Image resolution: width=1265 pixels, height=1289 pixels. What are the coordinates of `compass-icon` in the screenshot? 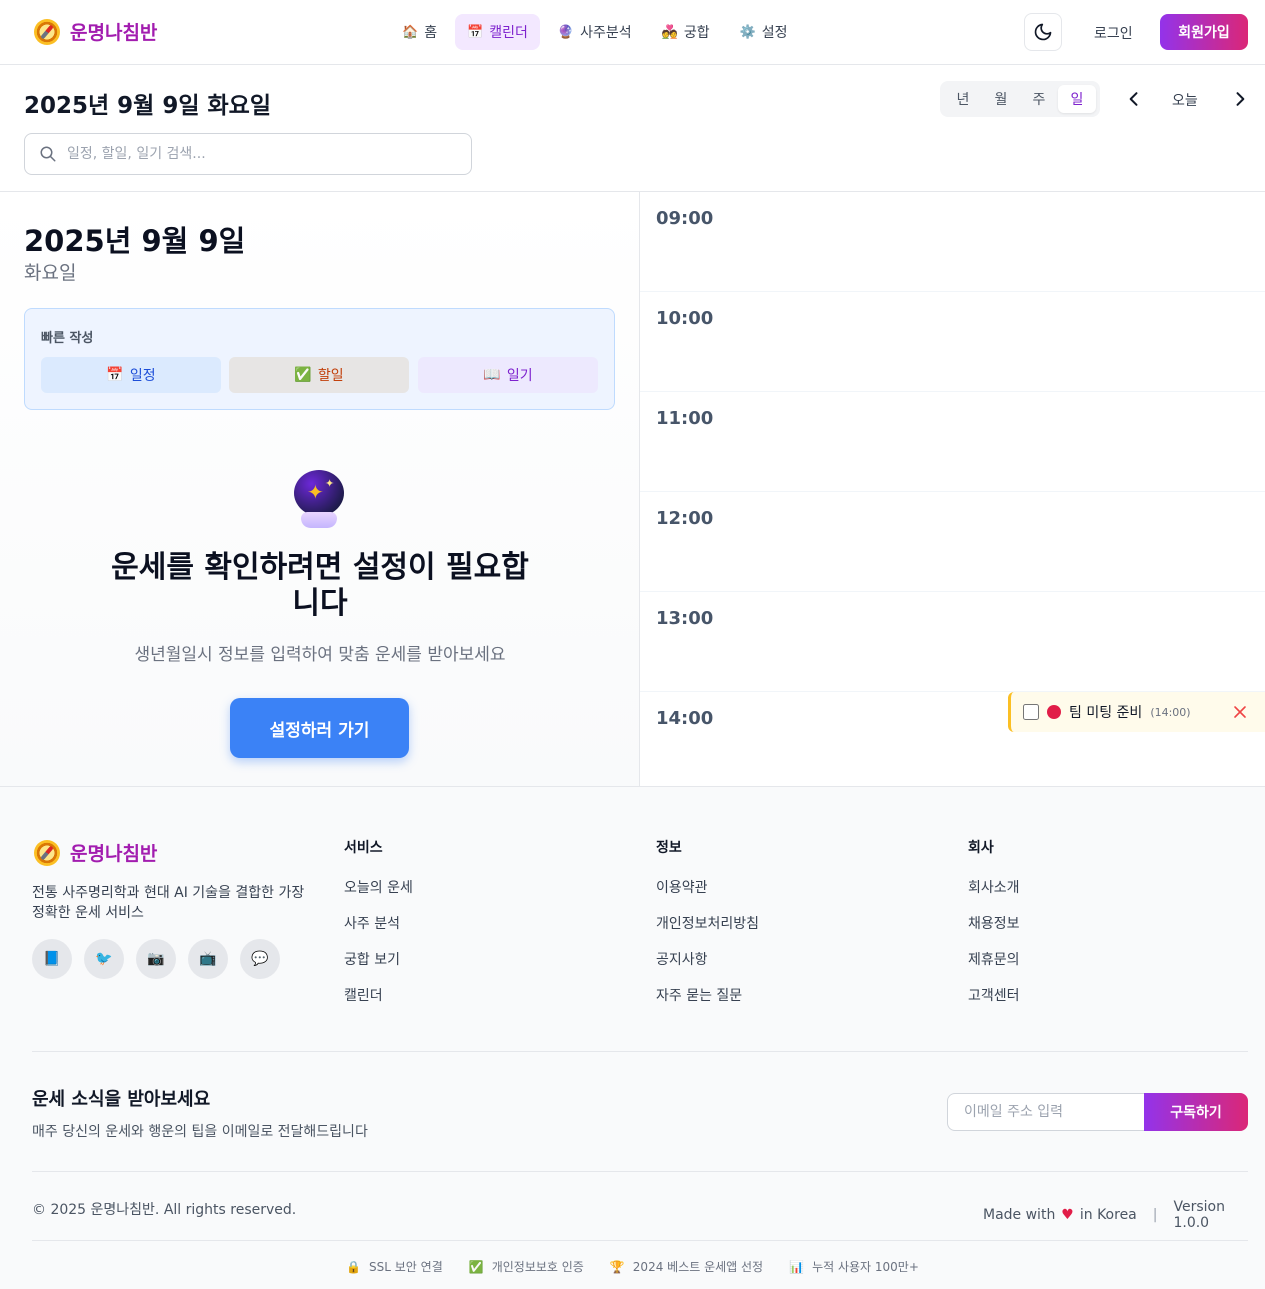 It's located at (47, 31).